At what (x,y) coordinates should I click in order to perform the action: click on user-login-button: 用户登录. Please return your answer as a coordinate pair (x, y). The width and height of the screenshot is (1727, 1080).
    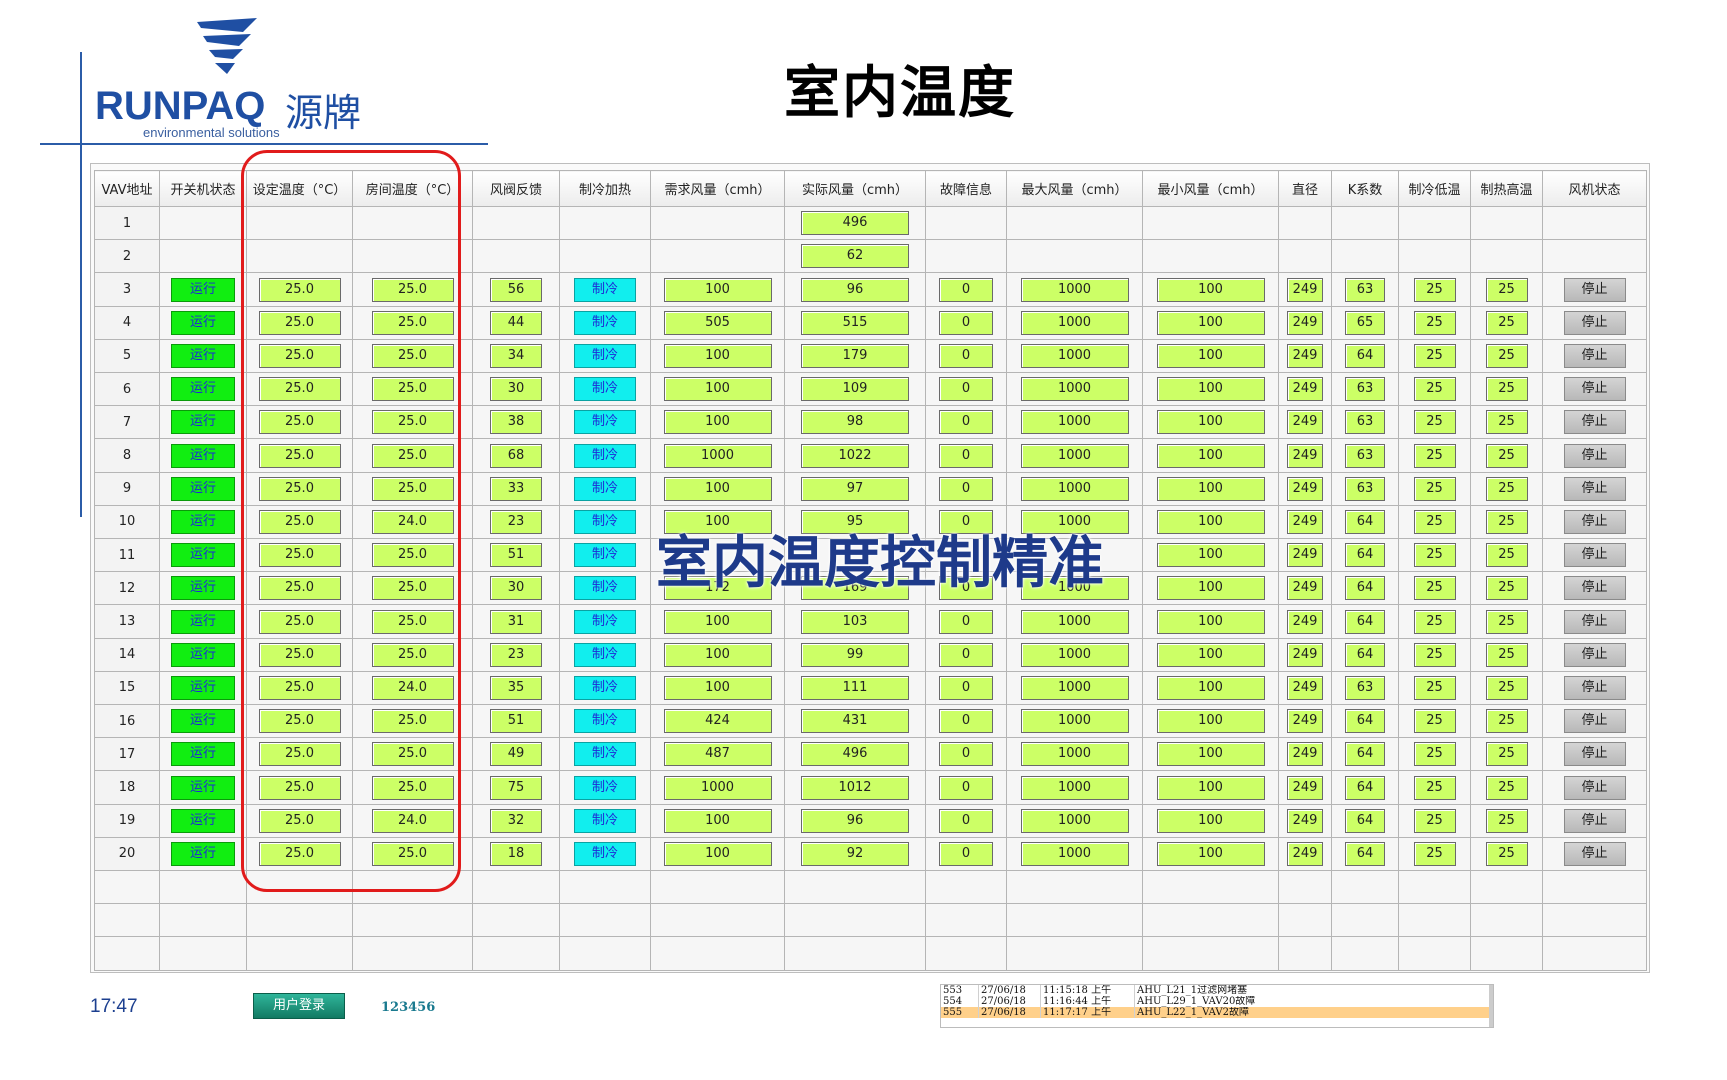
    Looking at the image, I should click on (299, 1006).